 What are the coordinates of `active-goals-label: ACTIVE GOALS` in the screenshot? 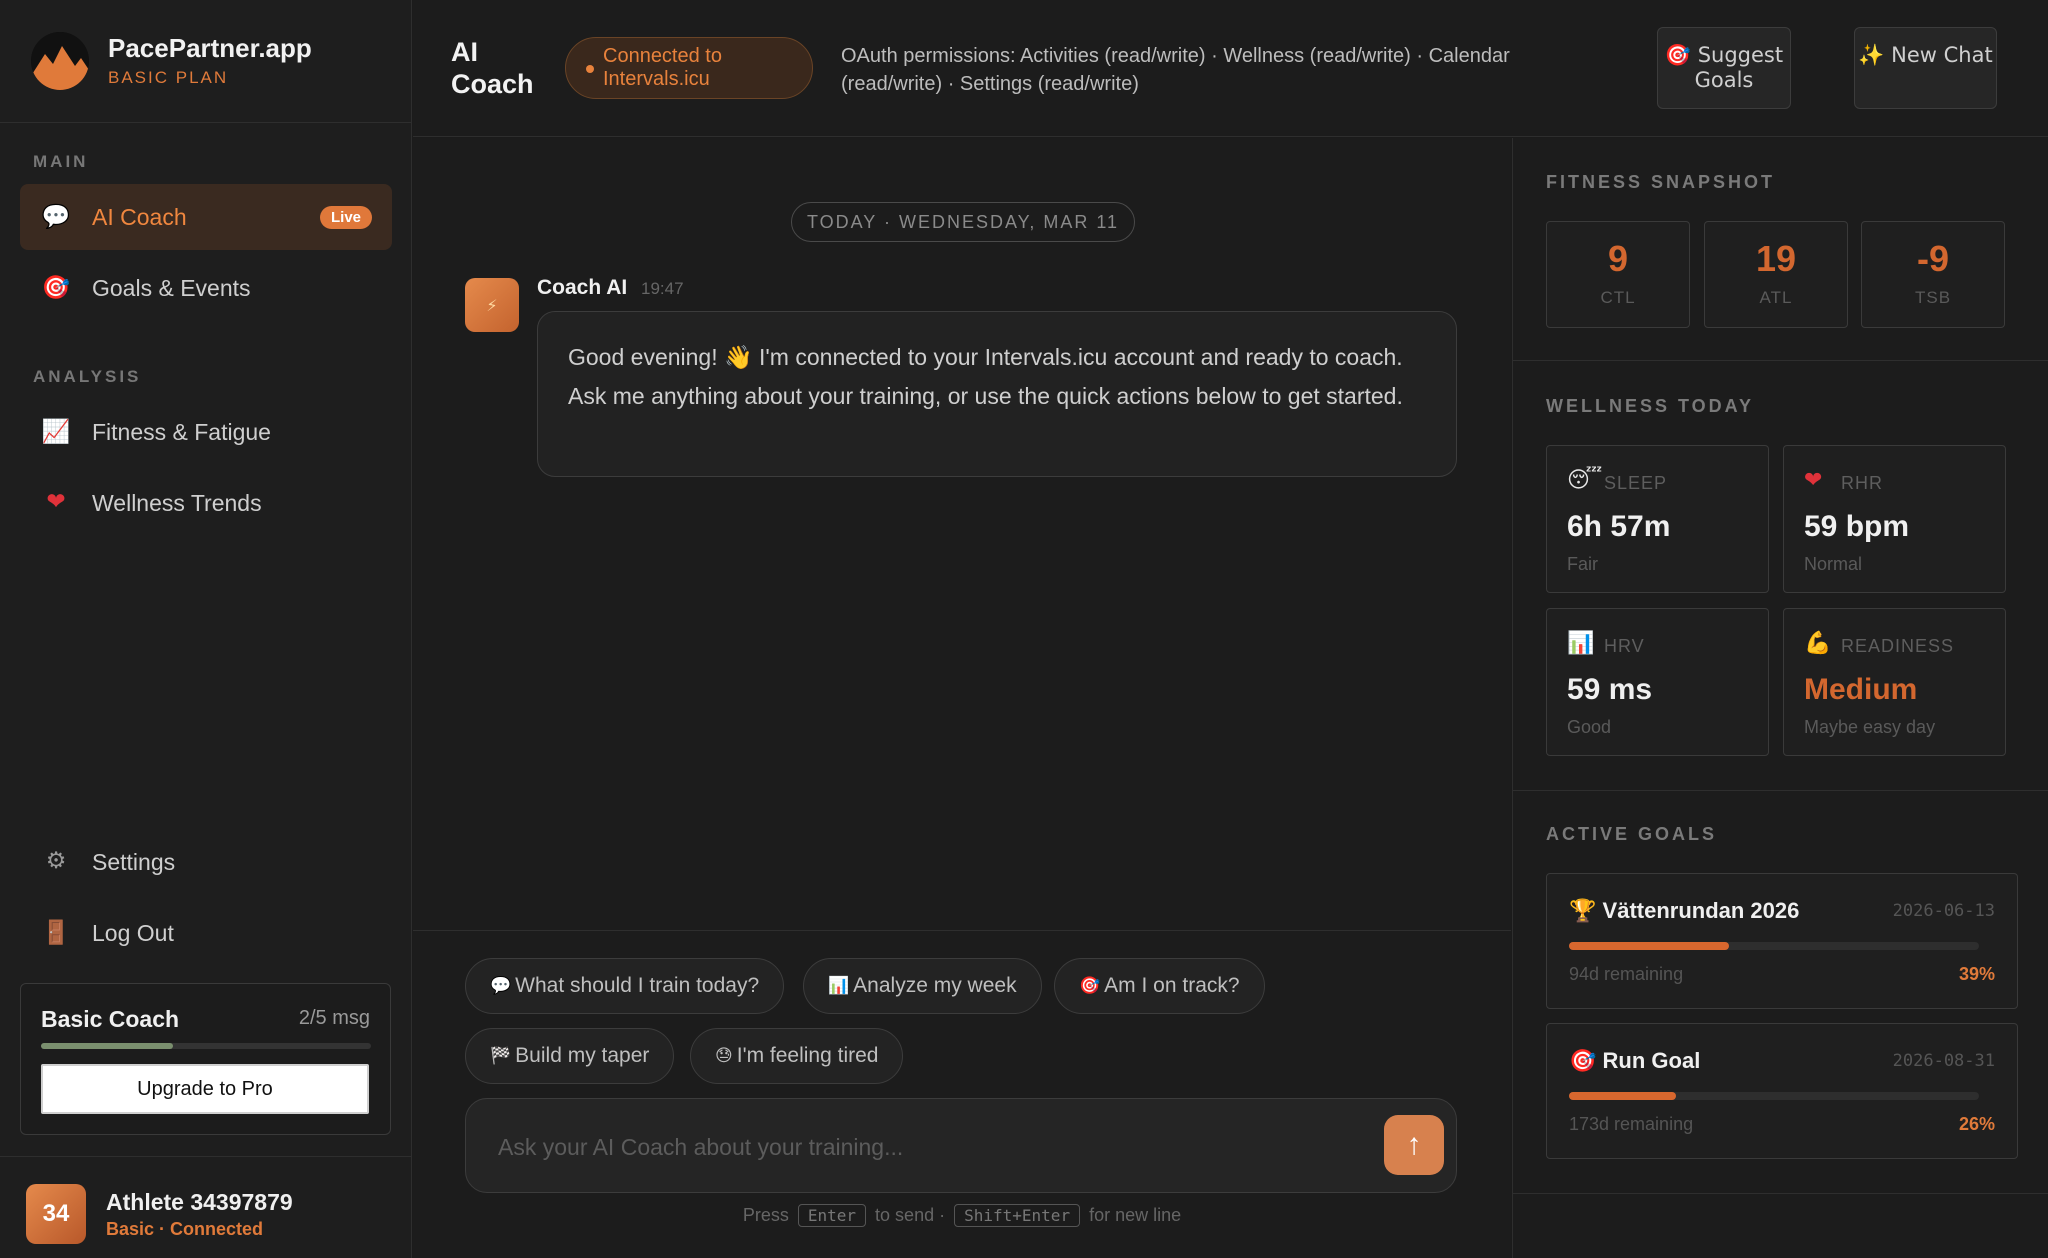 It's located at (1632, 834).